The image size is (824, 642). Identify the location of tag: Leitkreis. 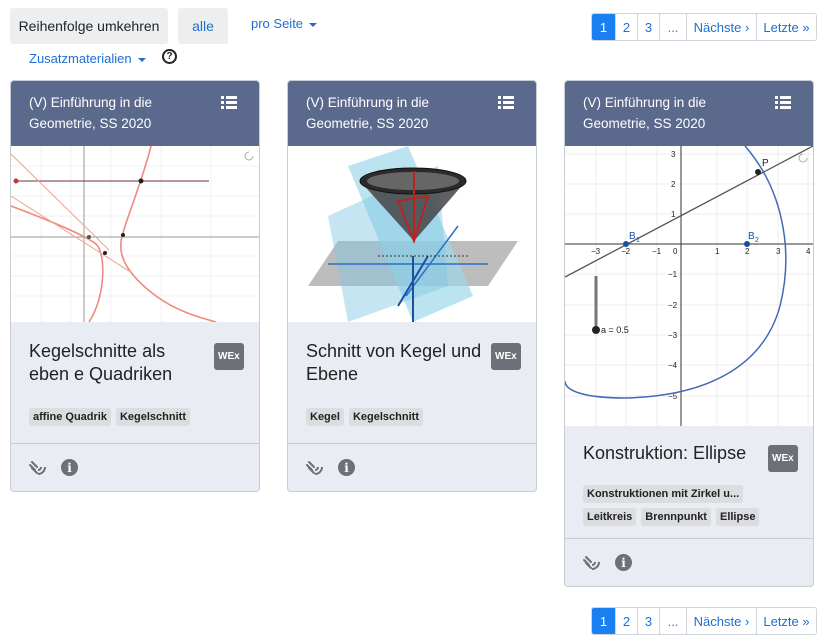
(610, 517).